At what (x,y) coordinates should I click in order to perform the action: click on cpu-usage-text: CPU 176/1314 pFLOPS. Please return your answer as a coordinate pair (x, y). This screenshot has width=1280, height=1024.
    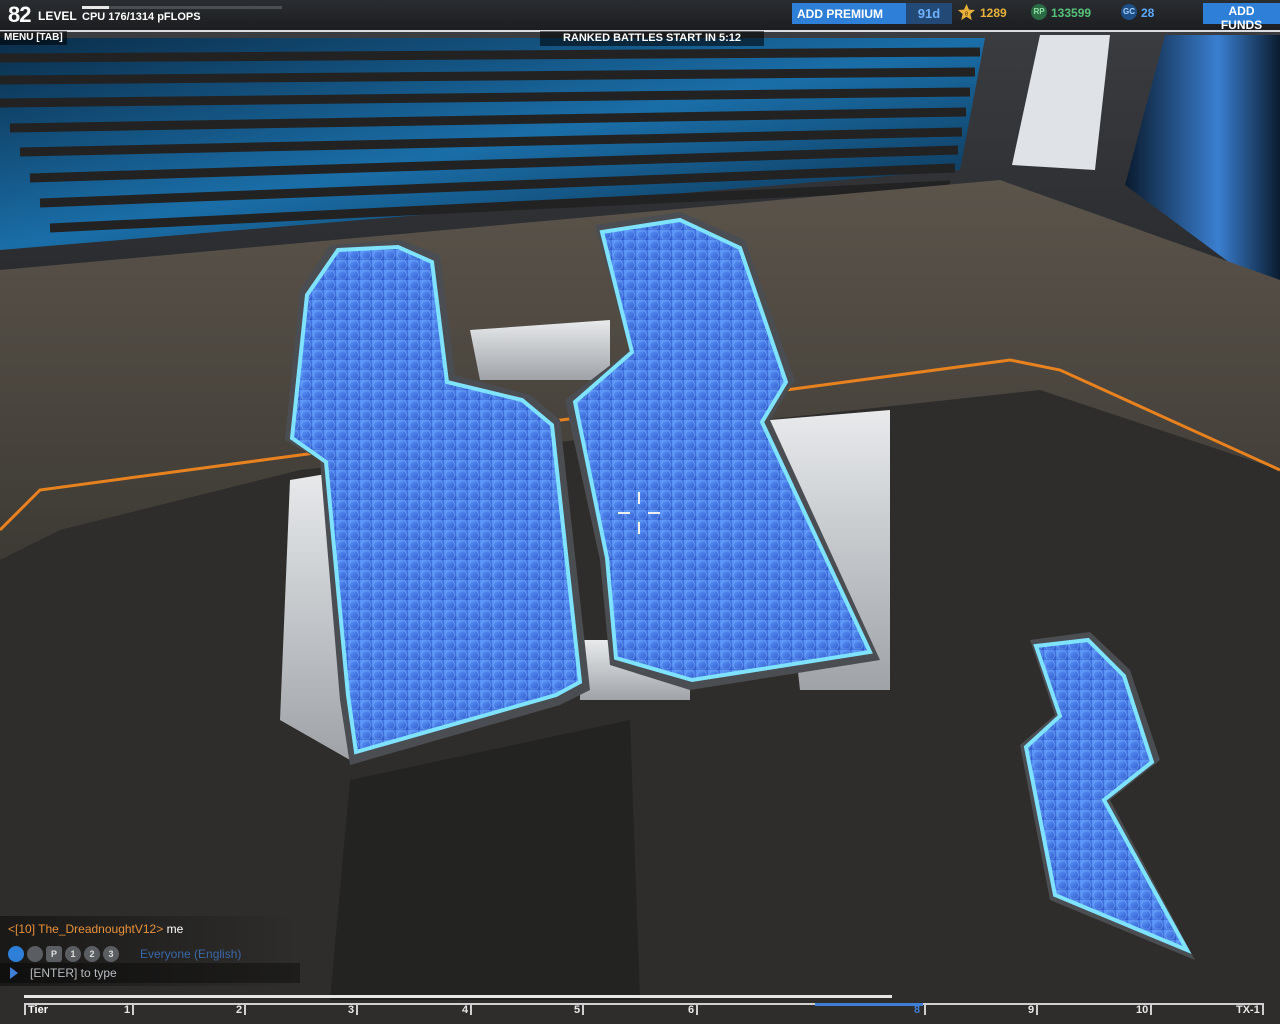
    Looking at the image, I should click on (141, 17).